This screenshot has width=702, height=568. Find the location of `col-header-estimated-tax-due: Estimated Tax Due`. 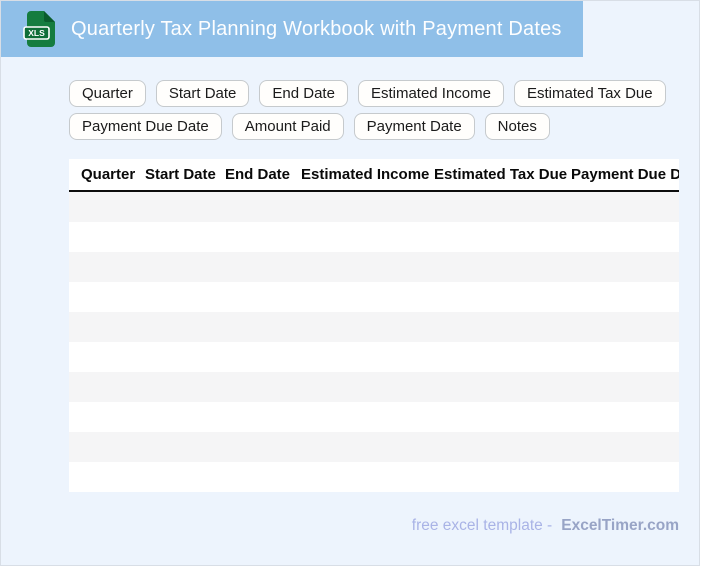

col-header-estimated-tax-due: Estimated Tax Due is located at coordinates (501, 174).